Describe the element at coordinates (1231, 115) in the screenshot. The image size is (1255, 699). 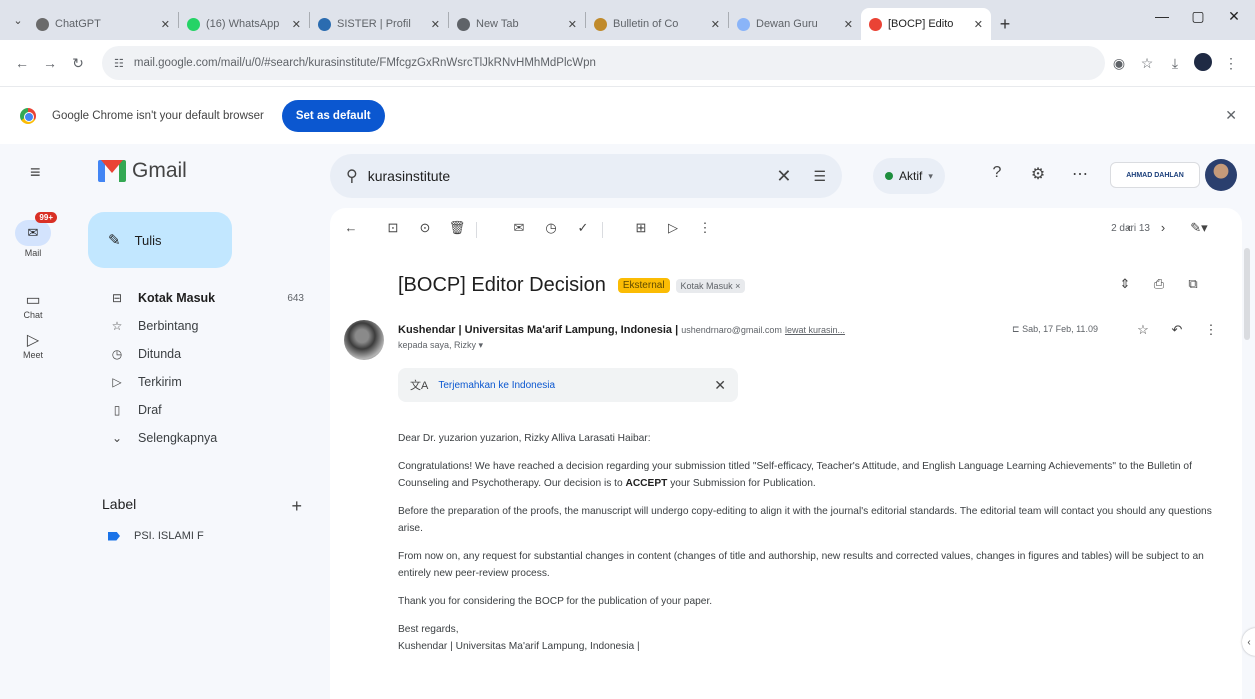
I see `close-infobar-icon: ✕` at that location.